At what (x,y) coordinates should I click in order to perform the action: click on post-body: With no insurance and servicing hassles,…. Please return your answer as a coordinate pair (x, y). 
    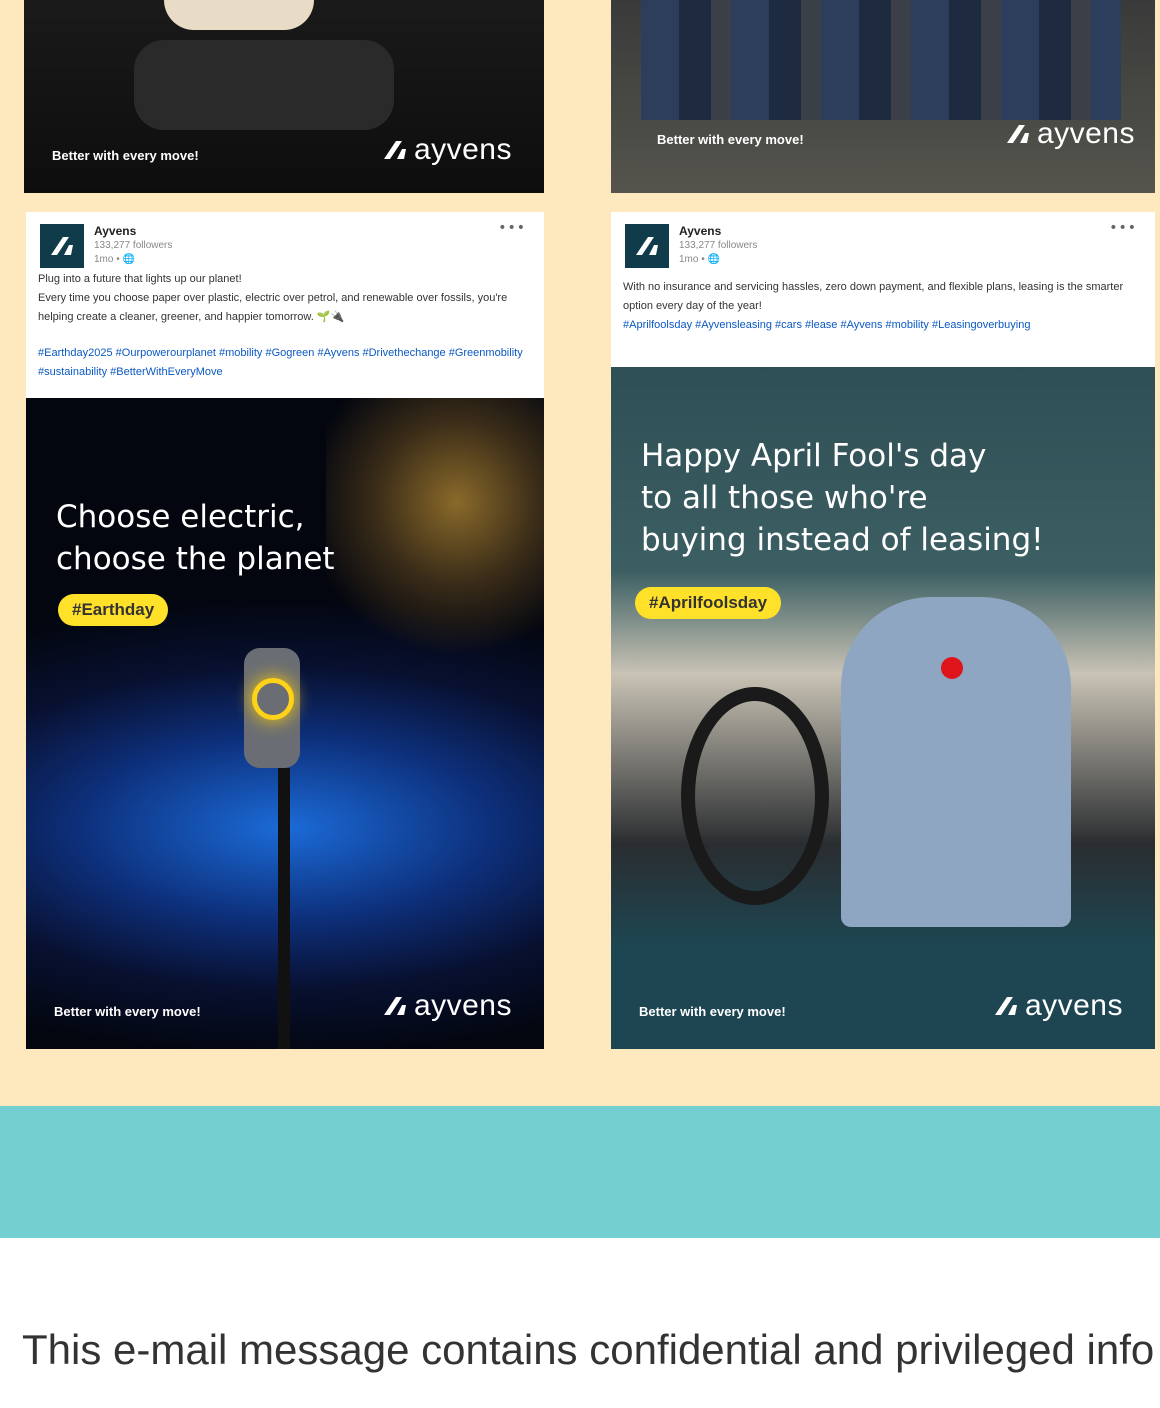
    Looking at the image, I should click on (883, 322).